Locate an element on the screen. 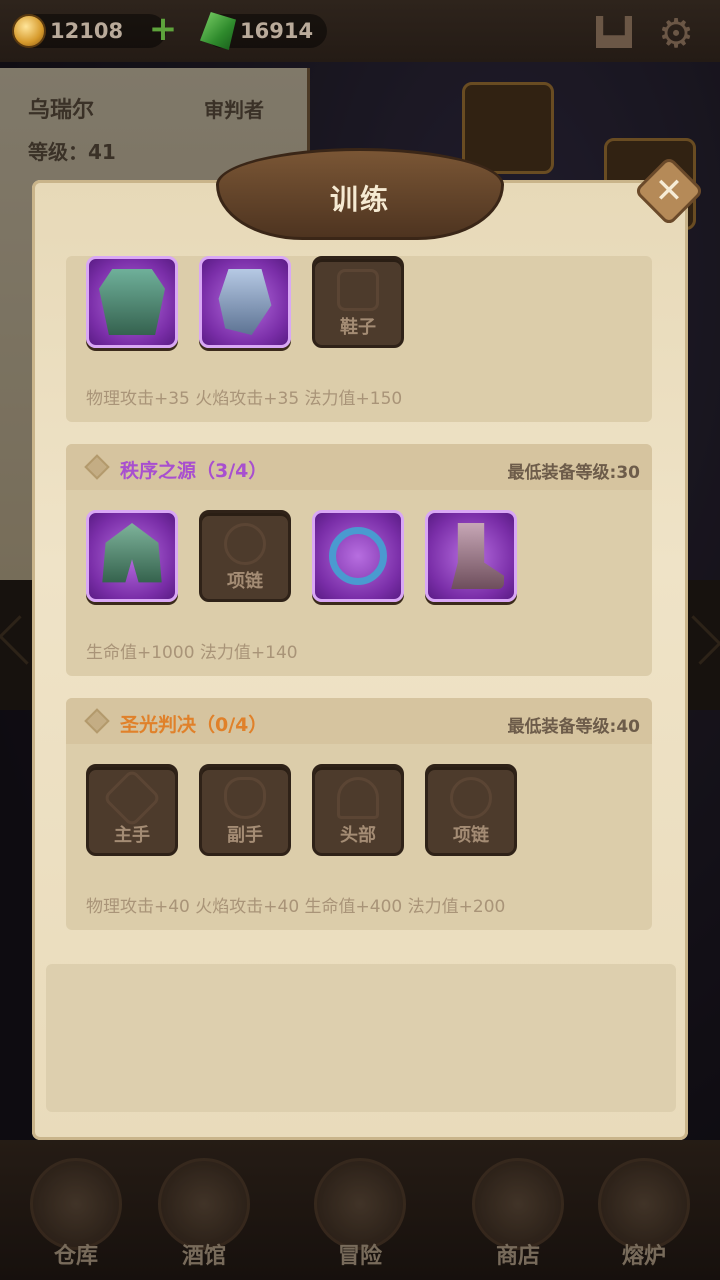  set-requirement: 最低装备等级:30 is located at coordinates (573, 473).